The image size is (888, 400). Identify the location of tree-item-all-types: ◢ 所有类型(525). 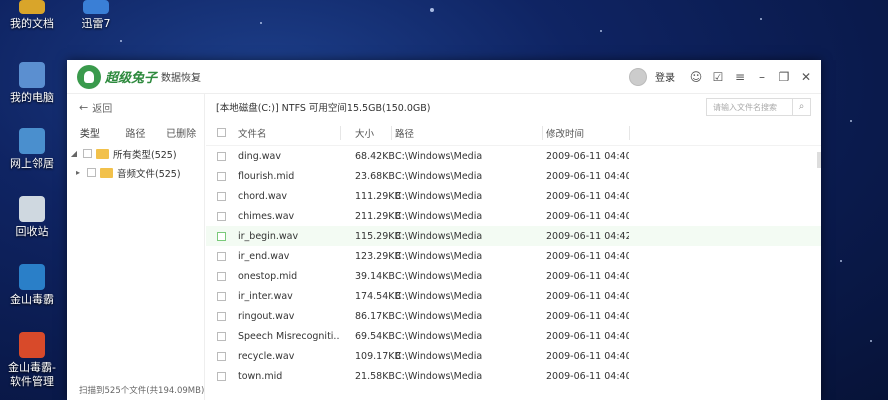
(135, 153).